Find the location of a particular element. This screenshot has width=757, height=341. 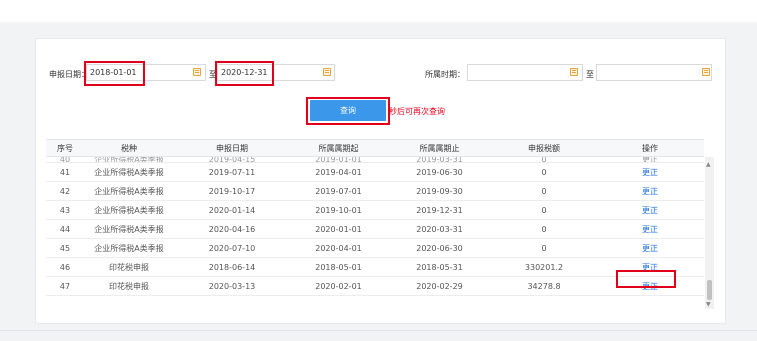

cell-period-end: 2020-02-29 is located at coordinates (439, 286).